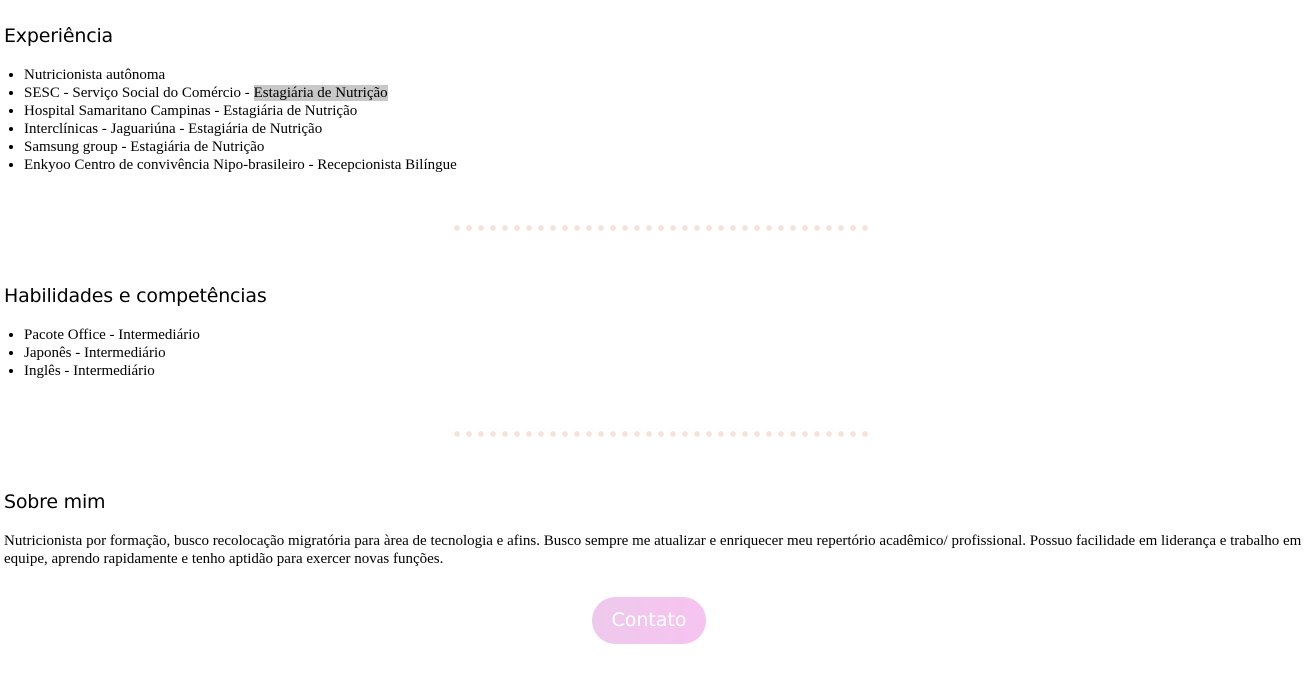 The height and width of the screenshot is (678, 1312). What do you see at coordinates (666, 75) in the screenshot?
I see `list-item: Nutricionista autônoma` at bounding box center [666, 75].